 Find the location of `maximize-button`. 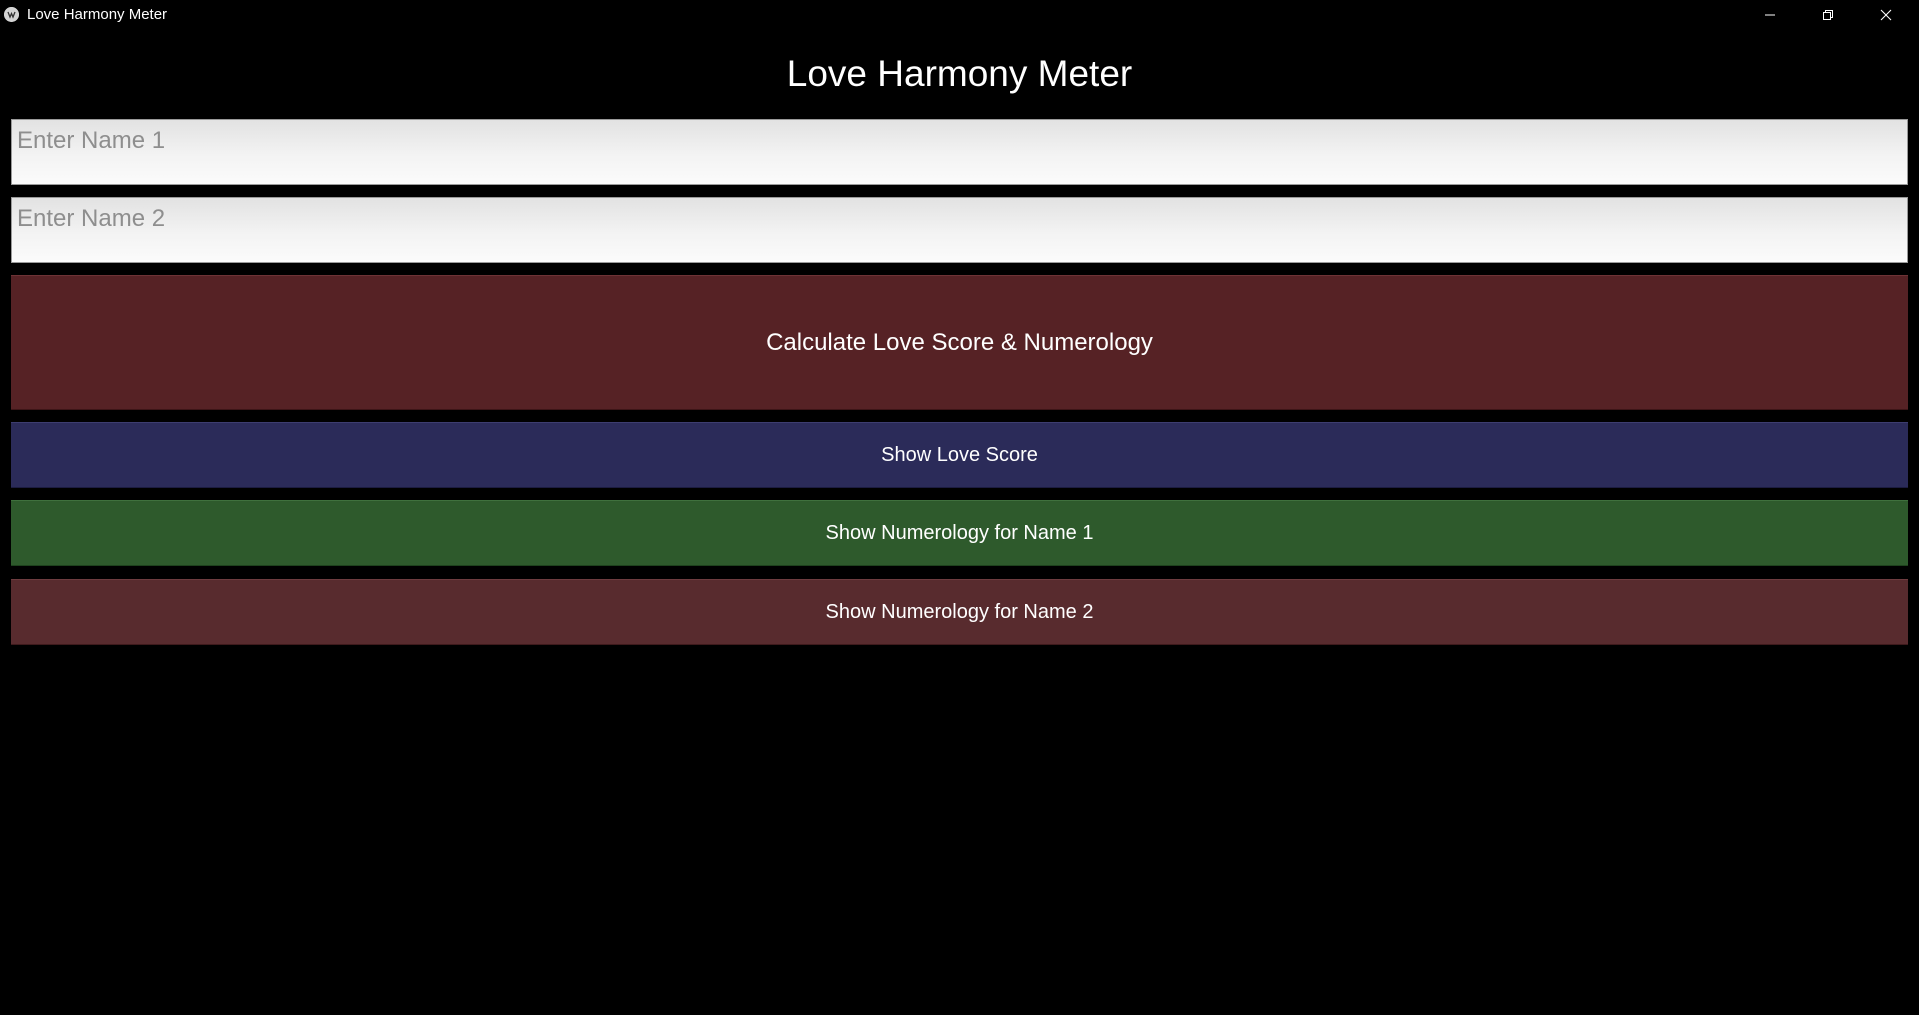

maximize-button is located at coordinates (1828, 14).